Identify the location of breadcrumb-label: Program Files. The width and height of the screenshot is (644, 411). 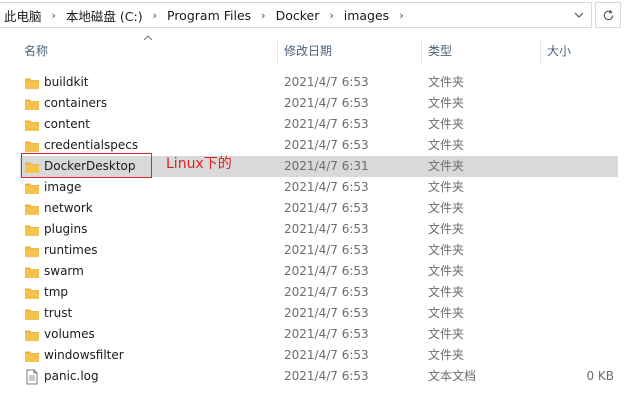
(209, 15).